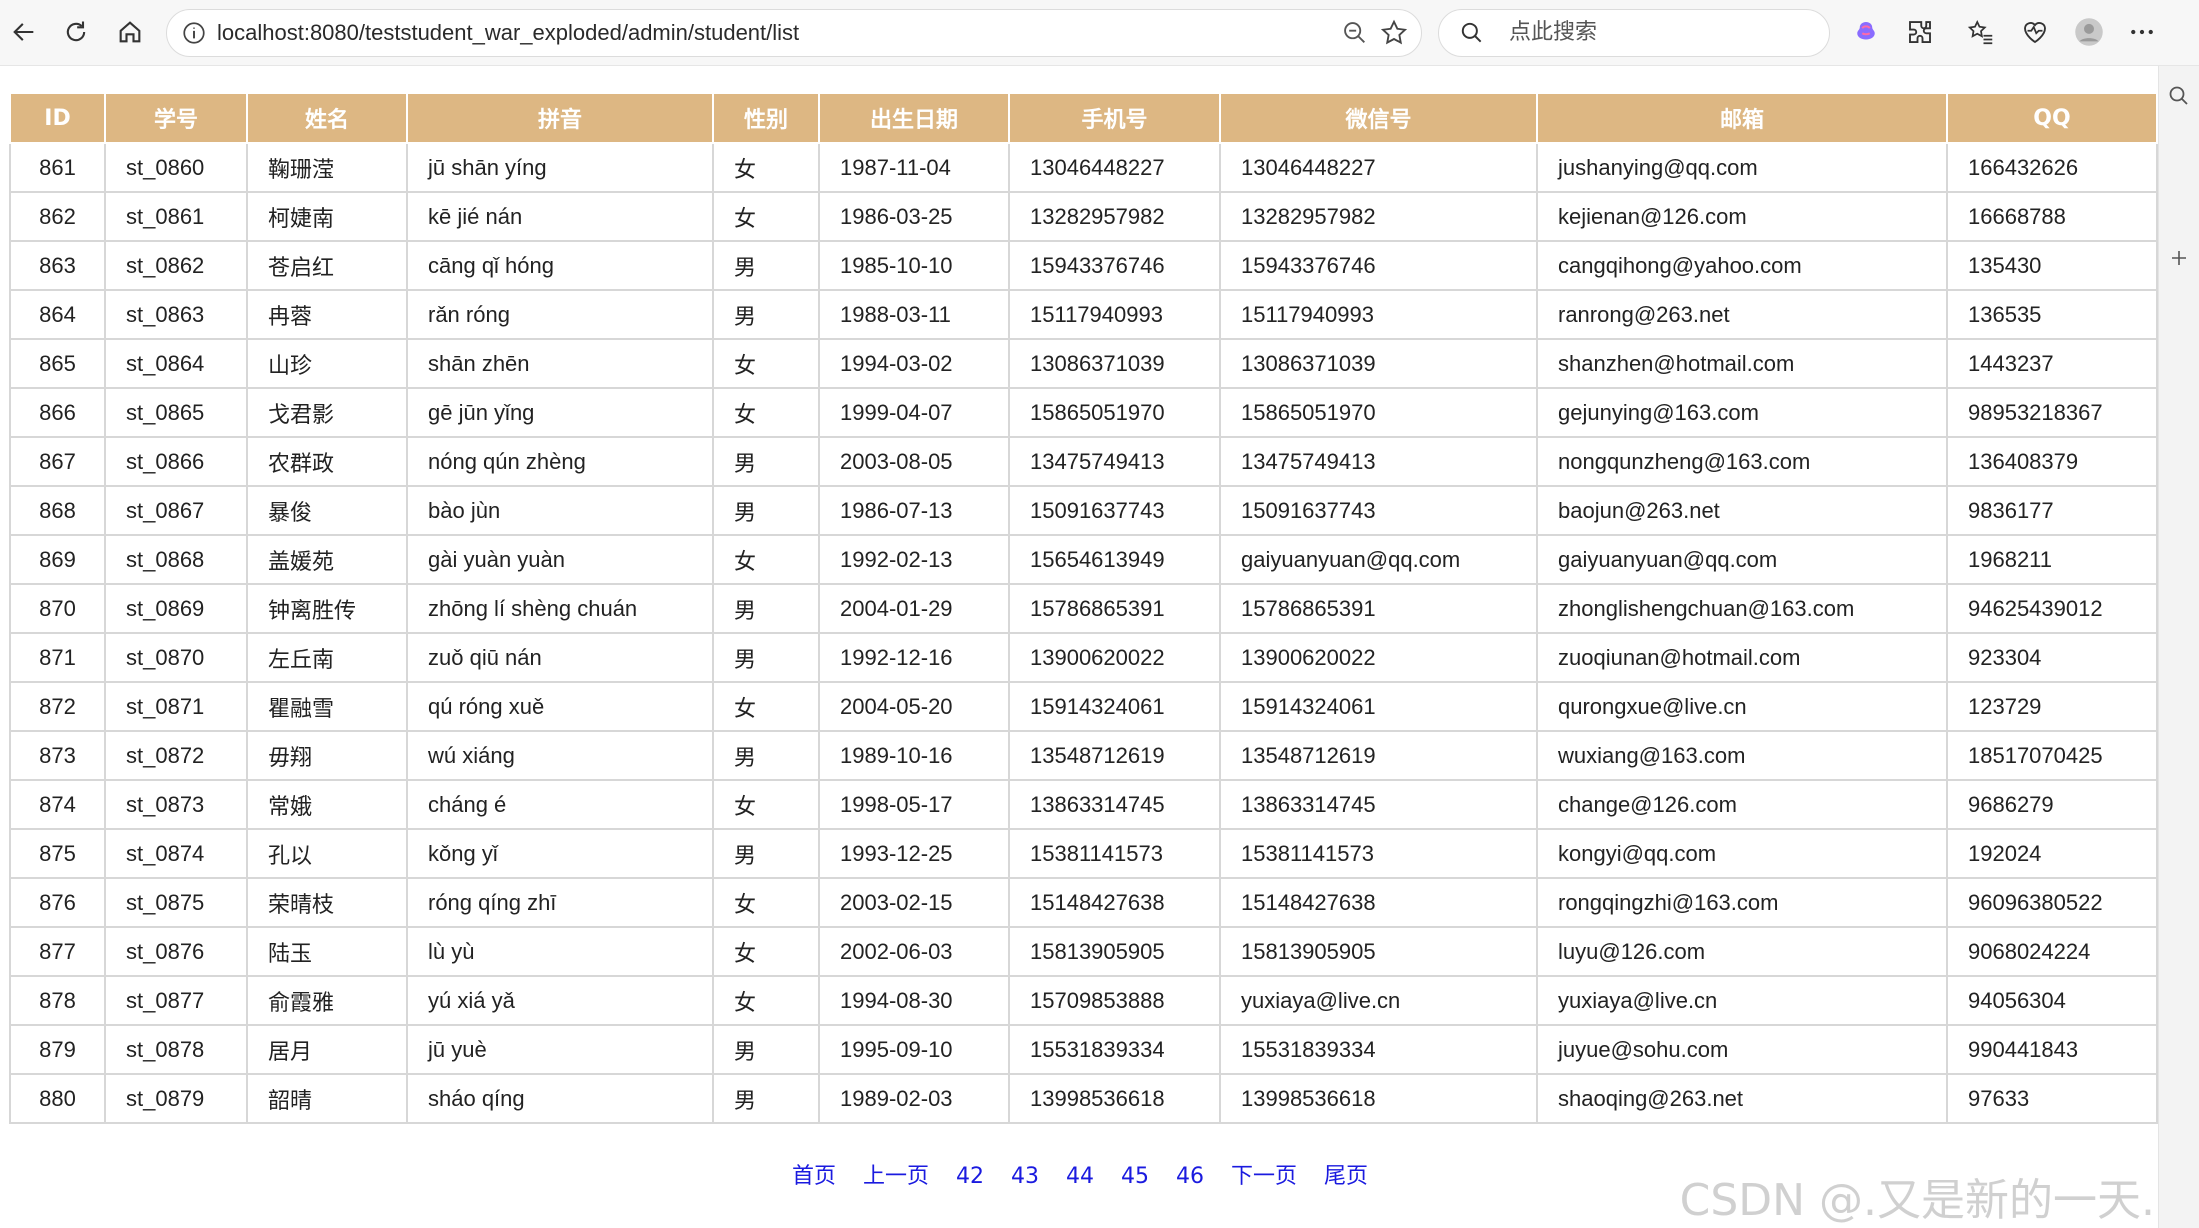 The image size is (2199, 1228). I want to click on cell-birthdate: 1986-07-13, so click(914, 510).